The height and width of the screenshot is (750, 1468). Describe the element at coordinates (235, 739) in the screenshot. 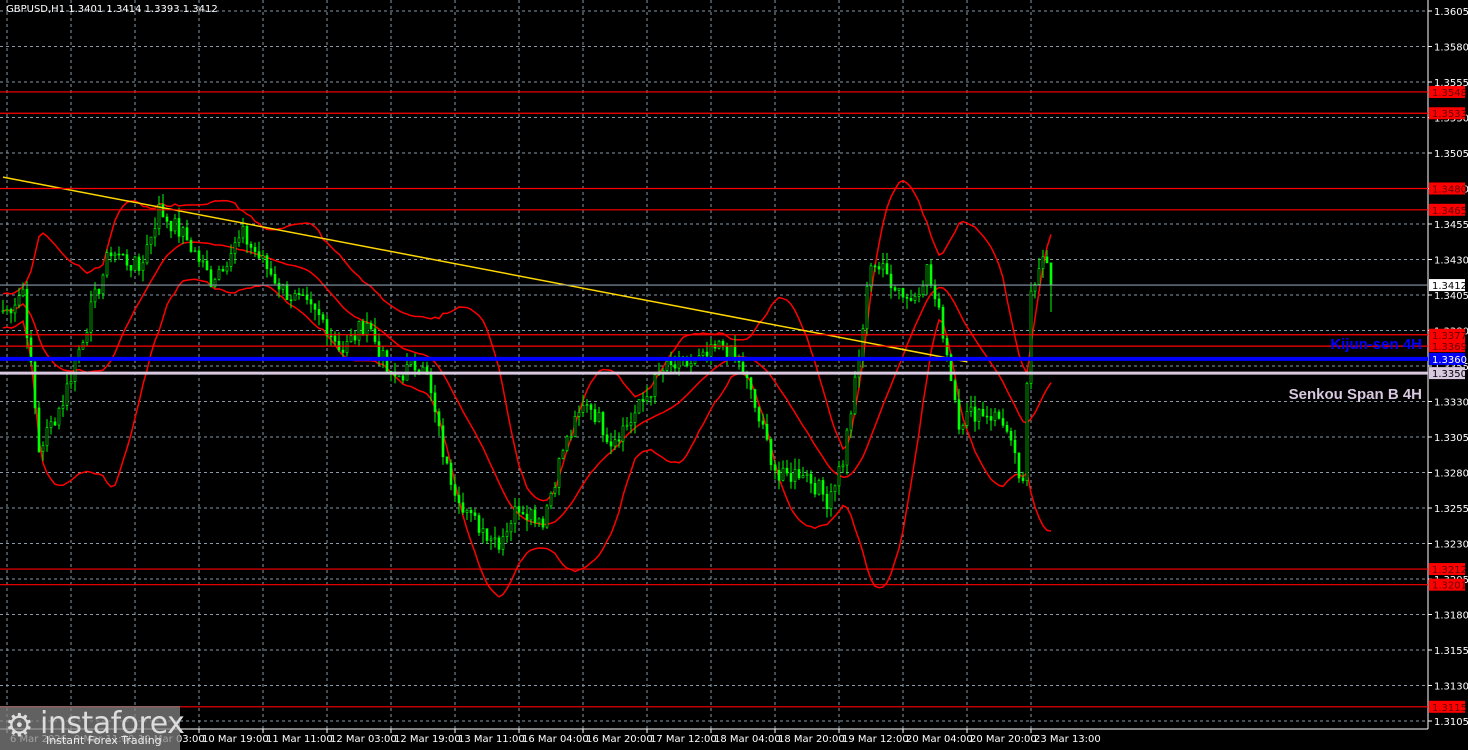

I see `x-tick-label: 10 Mar 19:00` at that location.